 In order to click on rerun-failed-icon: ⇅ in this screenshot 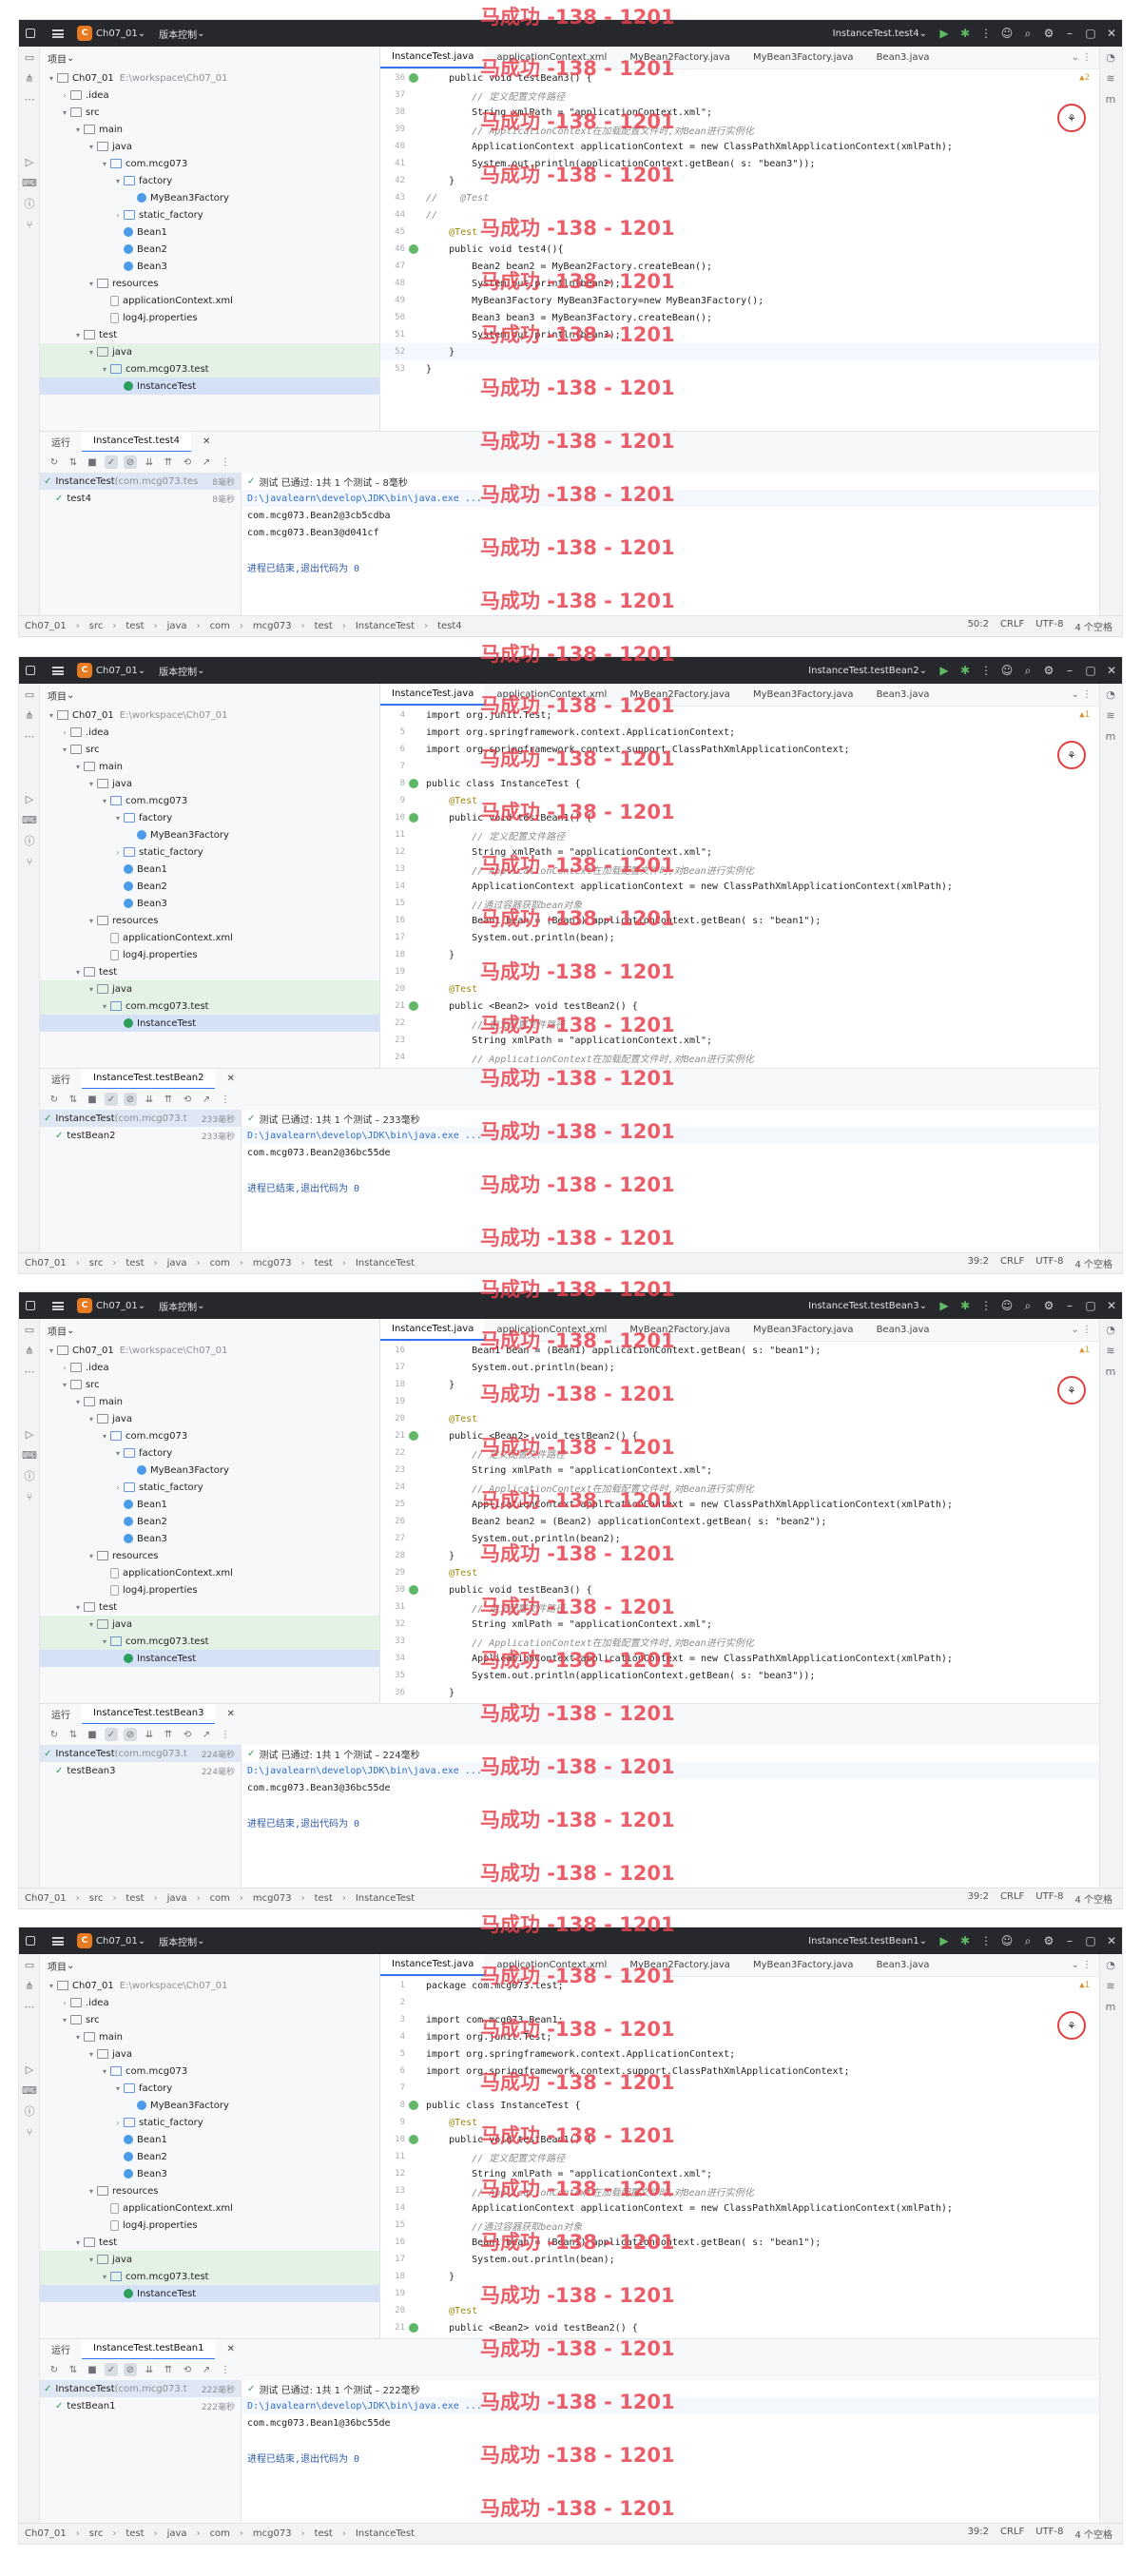, I will do `click(73, 462)`.